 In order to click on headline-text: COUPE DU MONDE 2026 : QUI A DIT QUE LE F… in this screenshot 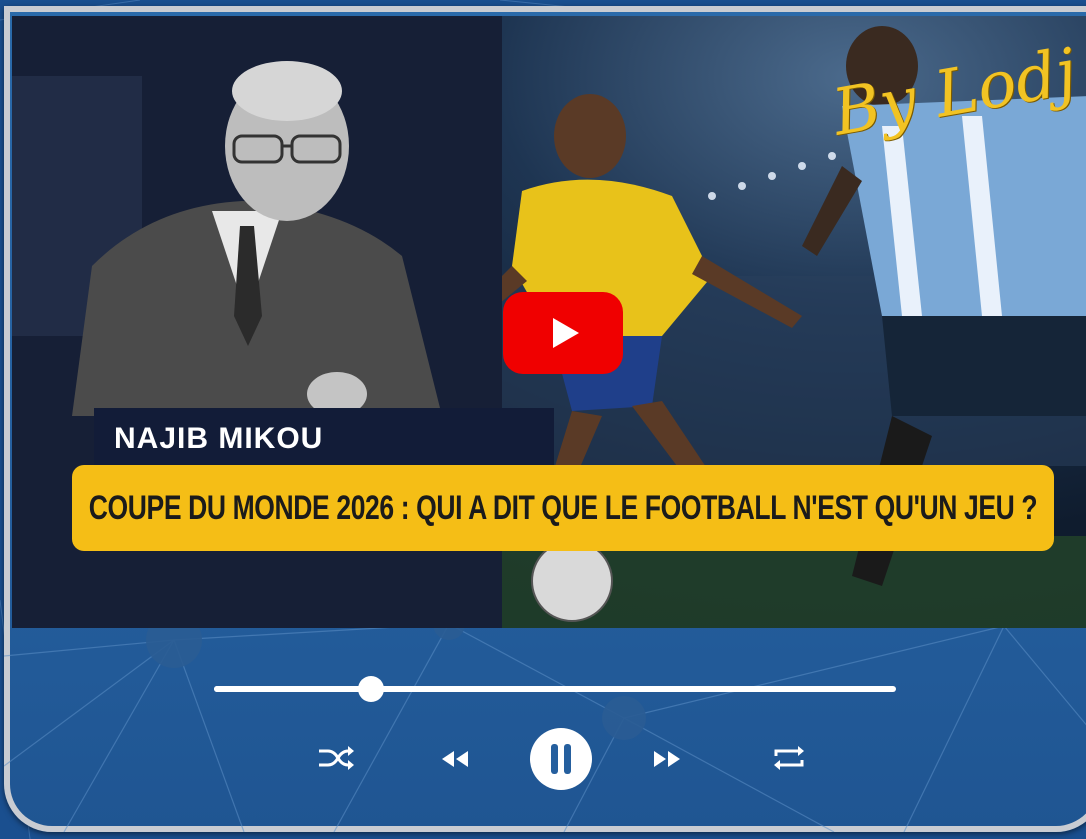, I will do `click(563, 507)`.